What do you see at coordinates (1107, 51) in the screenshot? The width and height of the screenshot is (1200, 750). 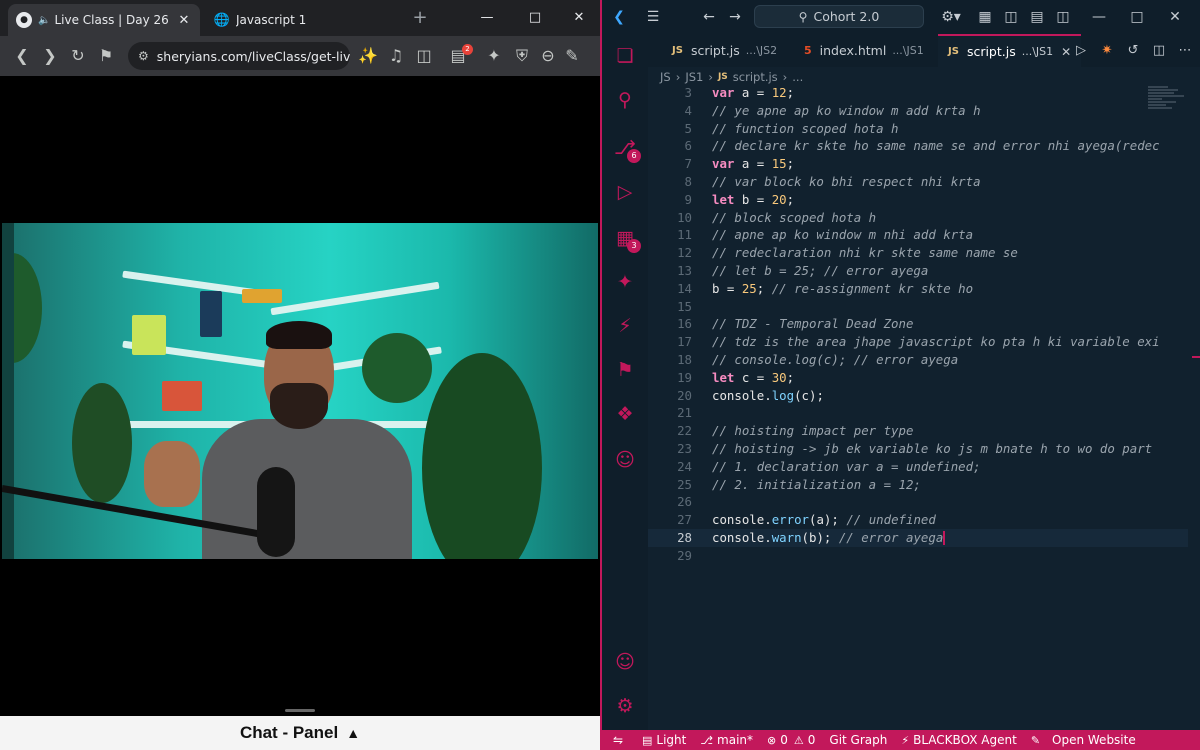 I see `live-server-icon: ✷` at bounding box center [1107, 51].